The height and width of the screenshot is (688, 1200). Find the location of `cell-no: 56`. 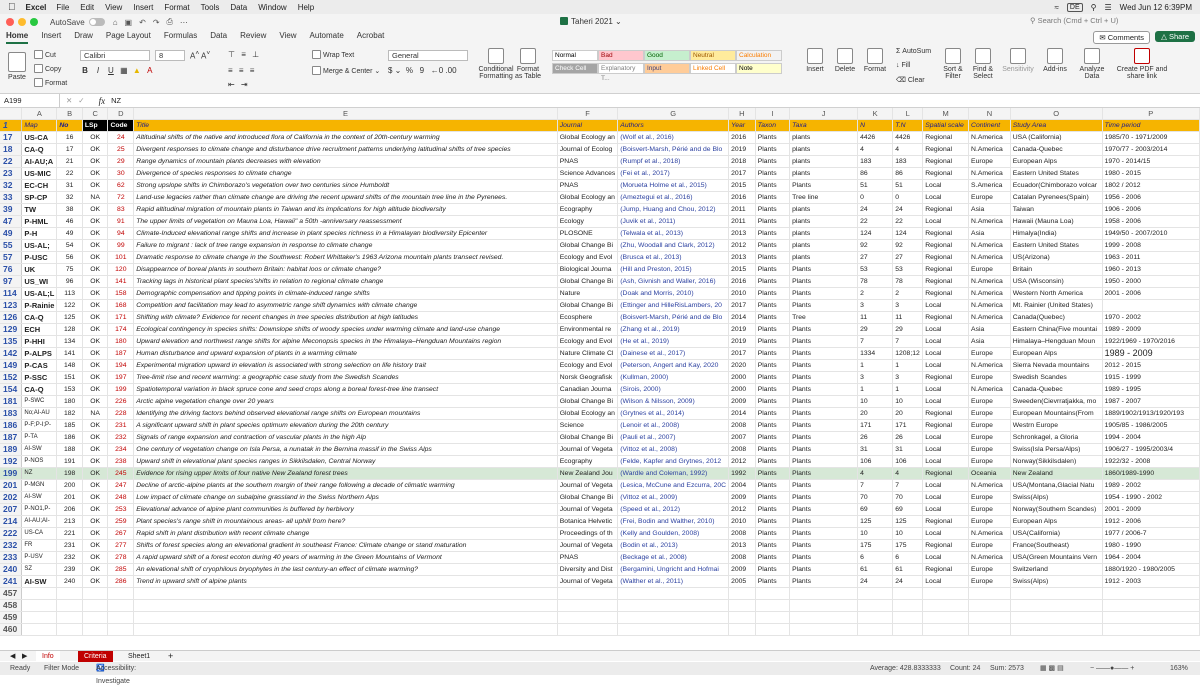

cell-no: 56 is located at coordinates (69, 257).